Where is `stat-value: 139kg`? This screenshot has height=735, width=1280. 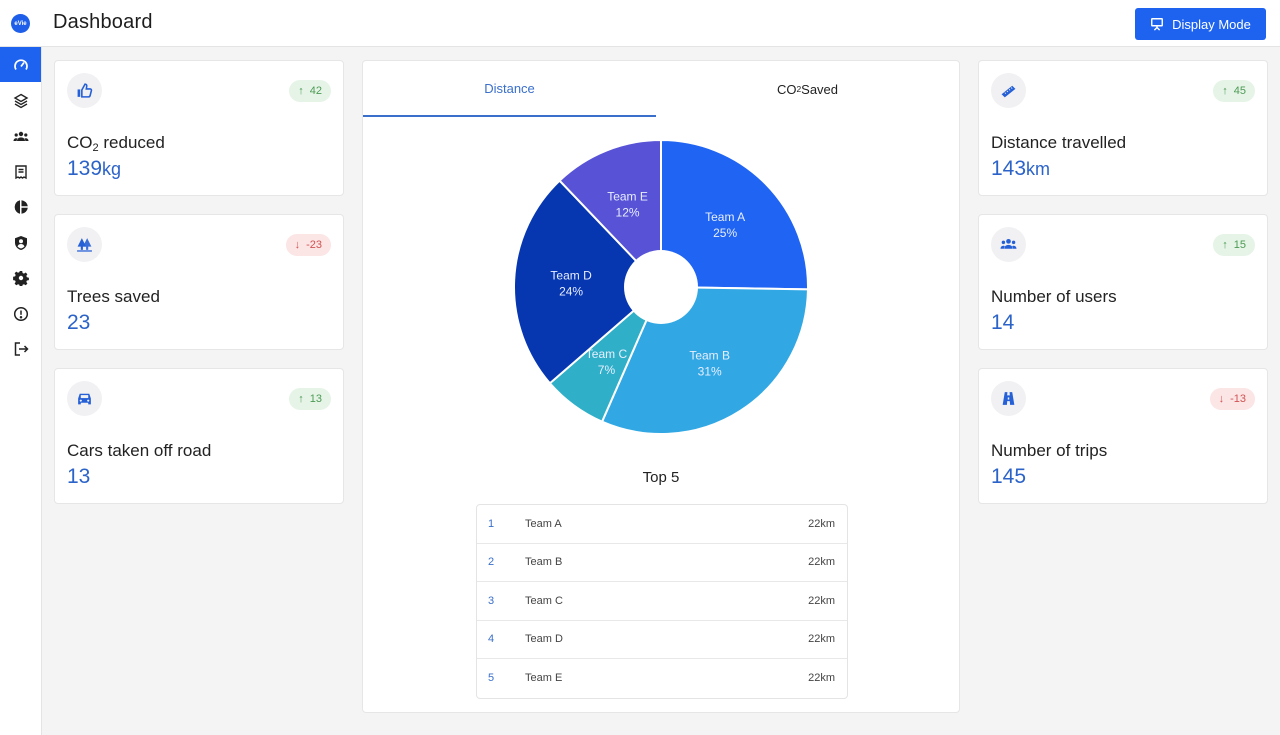 stat-value: 139kg is located at coordinates (94, 168).